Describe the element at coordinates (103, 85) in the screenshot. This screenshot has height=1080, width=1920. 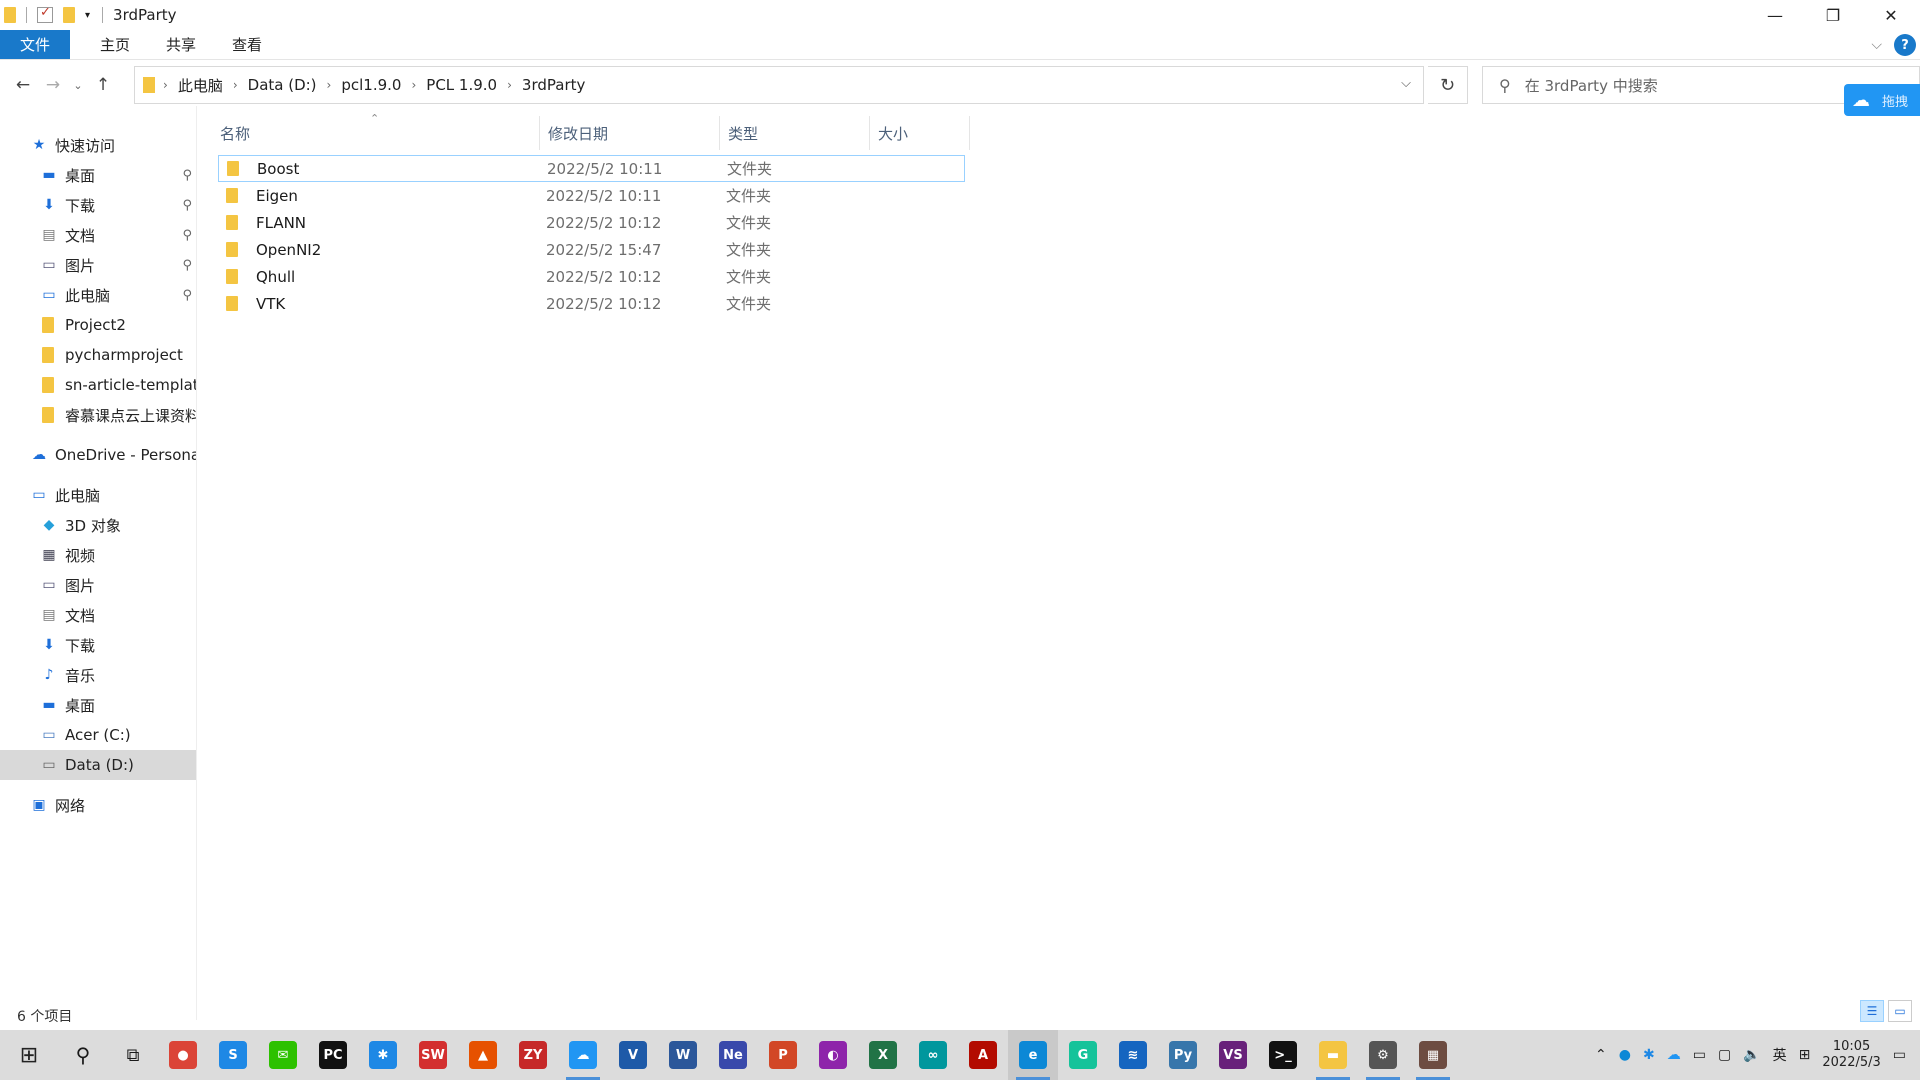
I see `up-button: ↑` at that location.